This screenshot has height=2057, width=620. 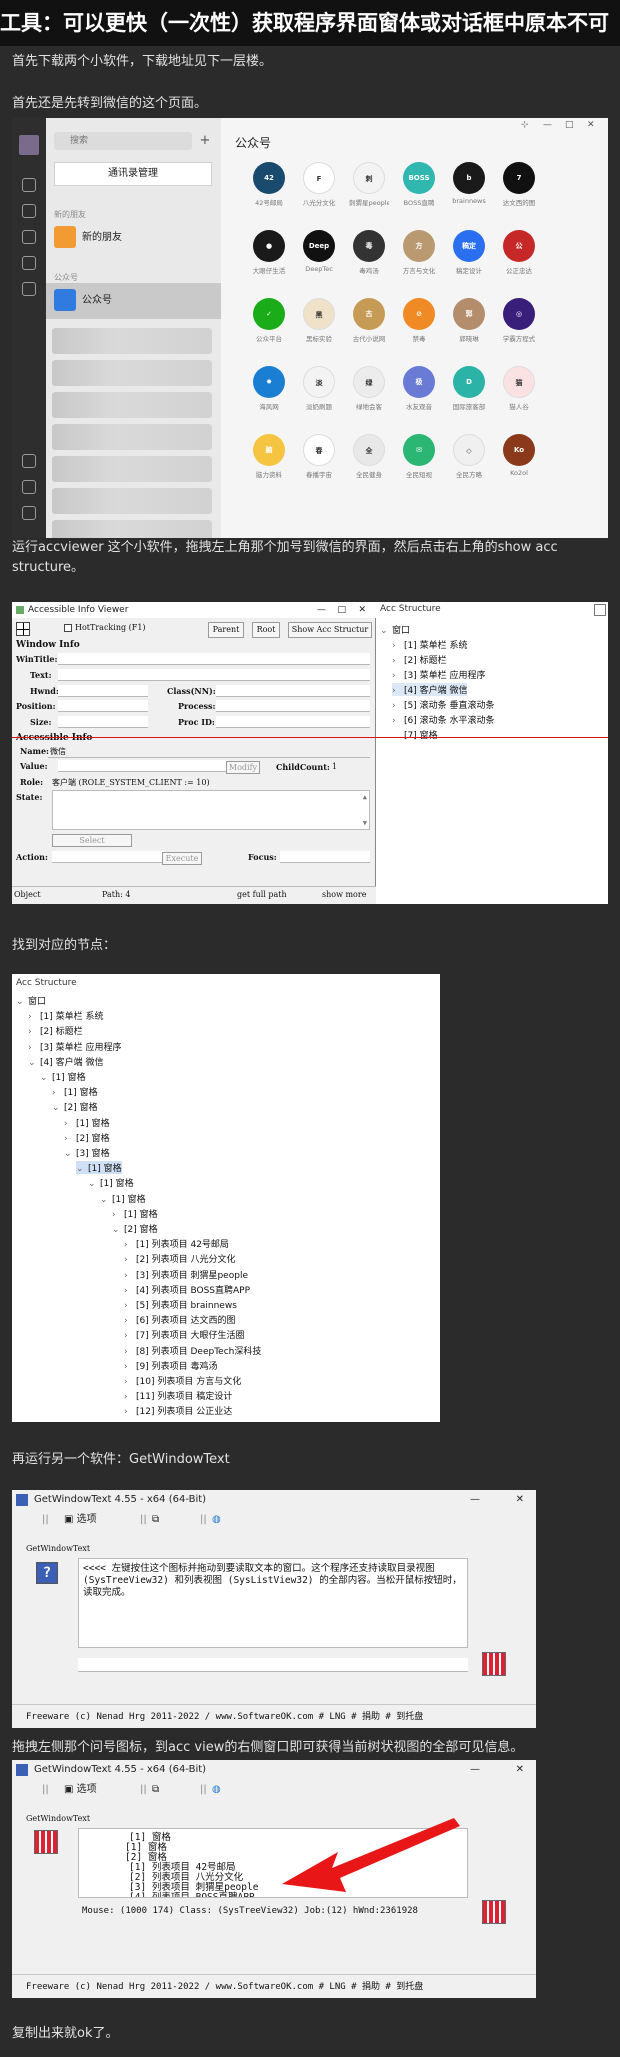 What do you see at coordinates (47, 1573) in the screenshot?
I see `question-drag-icon: ?` at bounding box center [47, 1573].